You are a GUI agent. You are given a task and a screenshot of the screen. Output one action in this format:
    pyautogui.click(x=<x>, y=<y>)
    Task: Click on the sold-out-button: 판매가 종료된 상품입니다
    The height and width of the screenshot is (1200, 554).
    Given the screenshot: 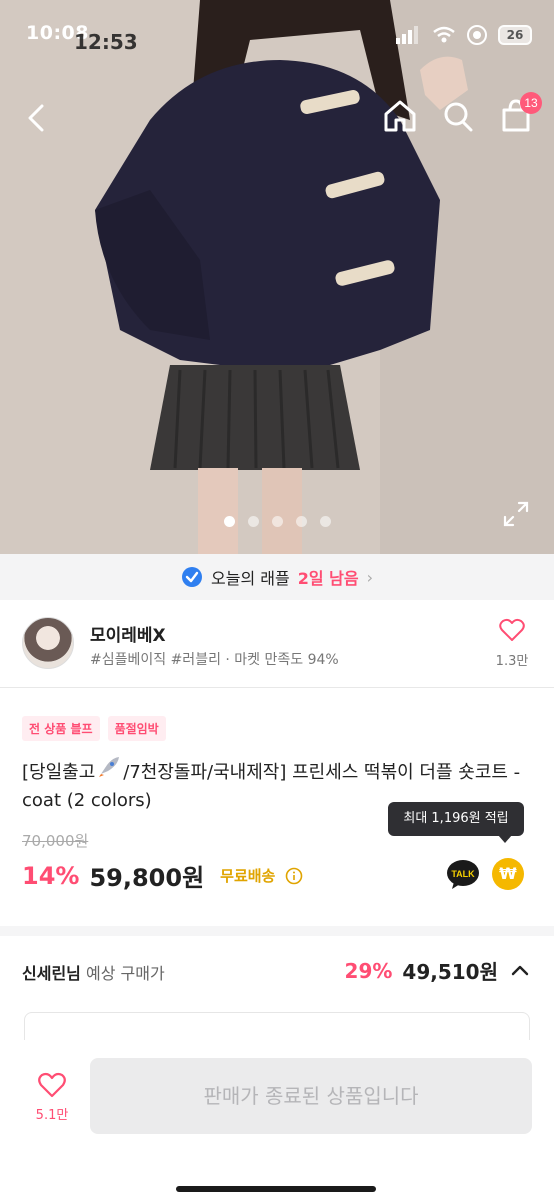 What is the action you would take?
    pyautogui.click(x=311, y=1096)
    